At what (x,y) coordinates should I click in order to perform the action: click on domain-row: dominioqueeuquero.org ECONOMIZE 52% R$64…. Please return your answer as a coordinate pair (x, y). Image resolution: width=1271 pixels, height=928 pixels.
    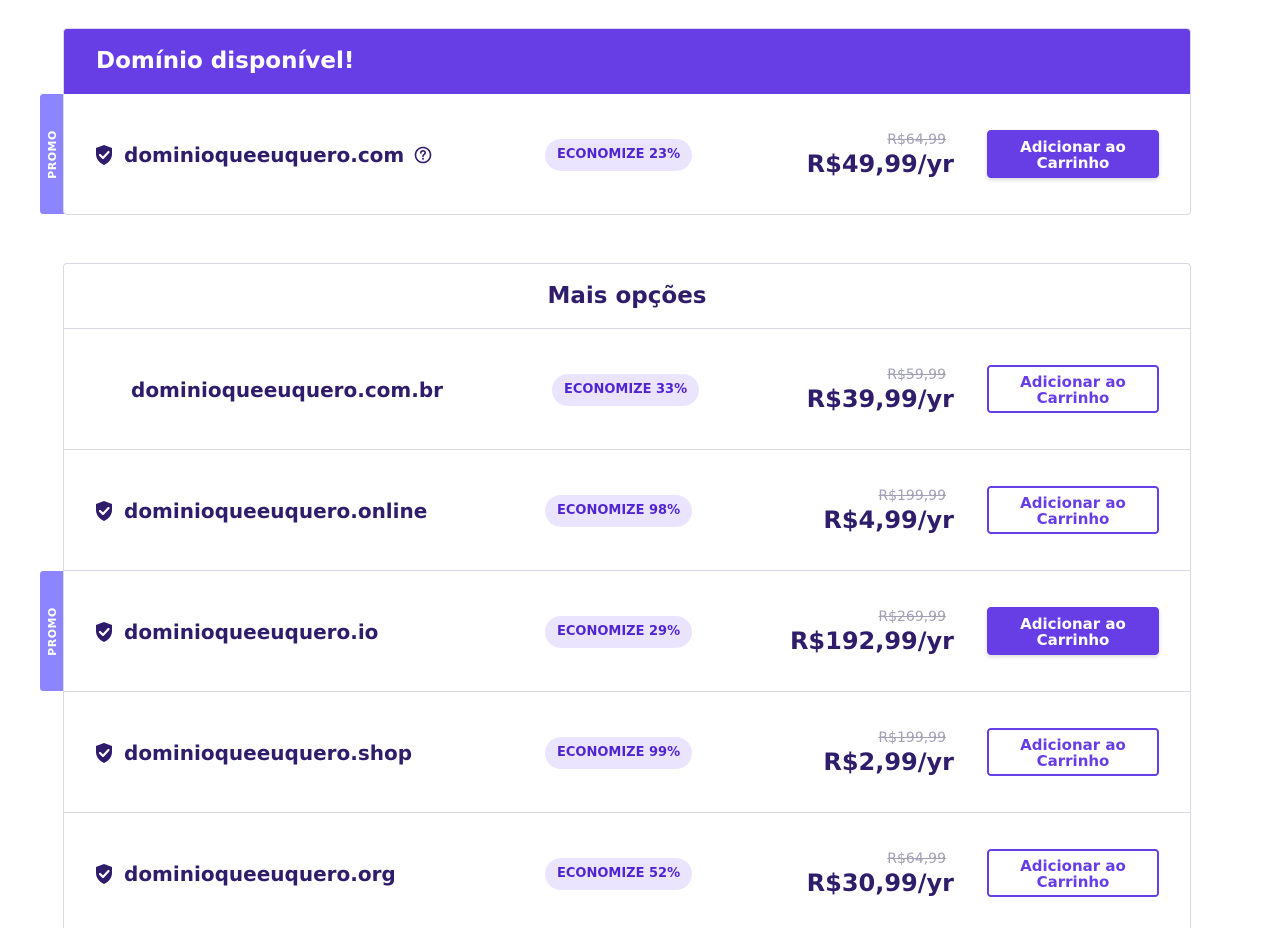
    Looking at the image, I should click on (627, 870).